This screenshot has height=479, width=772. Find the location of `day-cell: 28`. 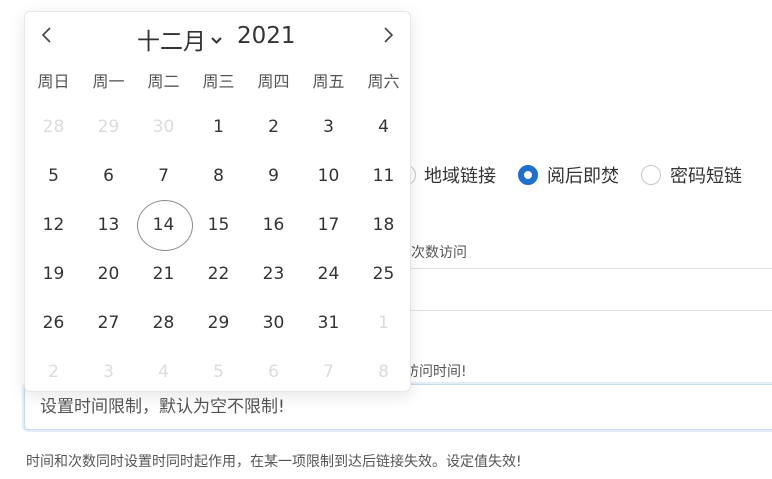

day-cell: 28 is located at coordinates (163, 322).